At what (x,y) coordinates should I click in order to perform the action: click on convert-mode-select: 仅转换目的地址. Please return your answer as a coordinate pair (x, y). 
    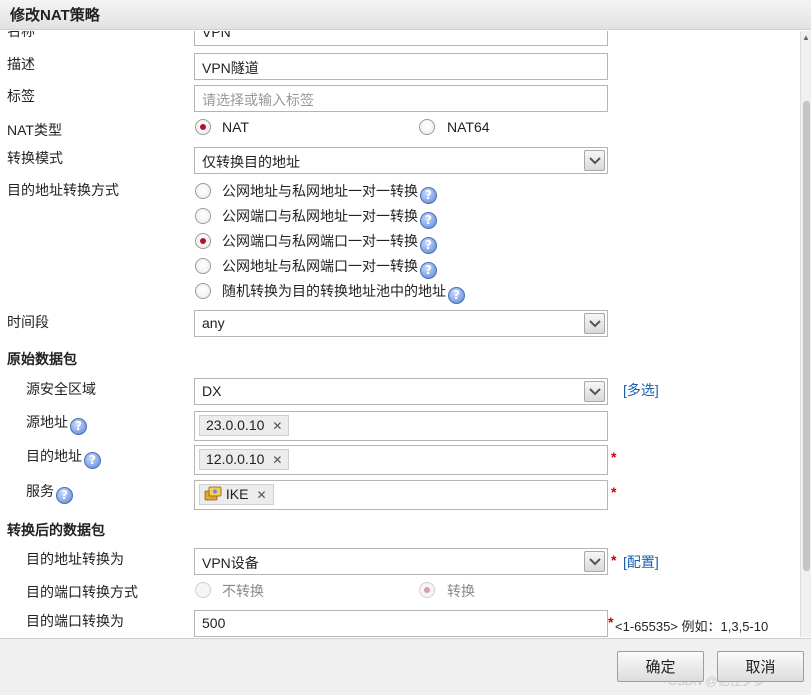
    Looking at the image, I should click on (401, 160).